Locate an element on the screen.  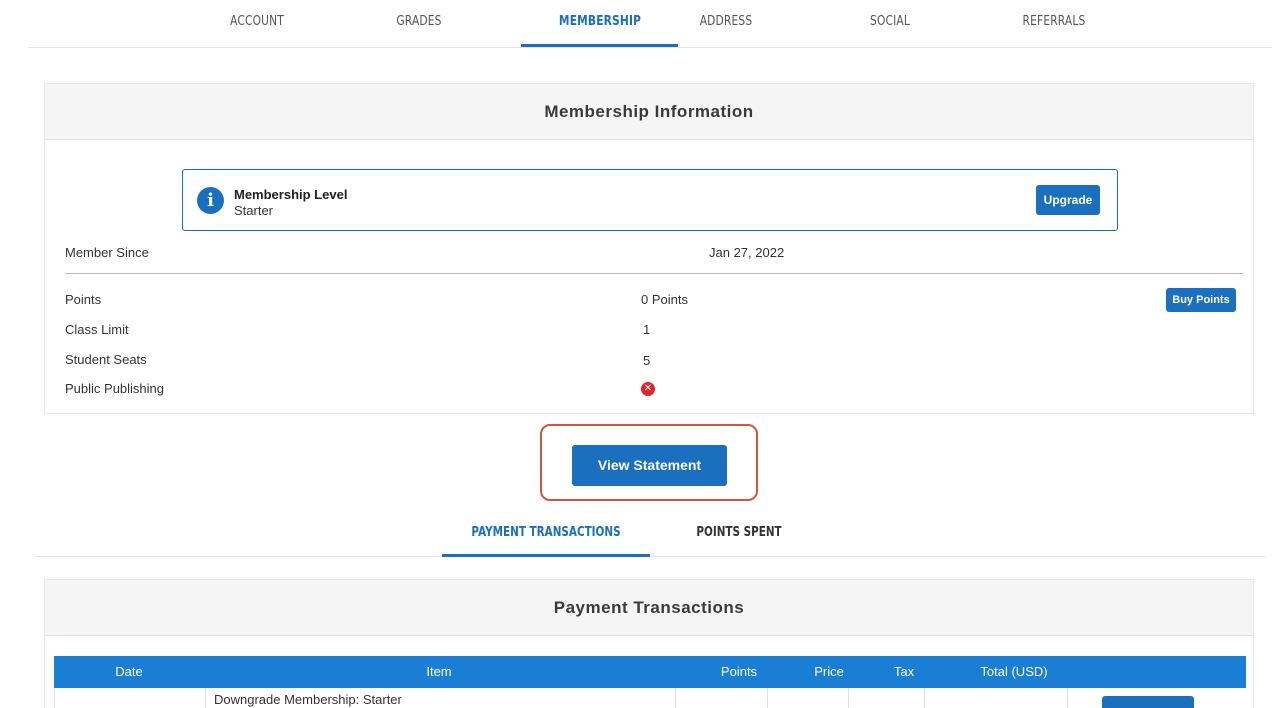
member-since-label: Member Since is located at coordinates (107, 252).